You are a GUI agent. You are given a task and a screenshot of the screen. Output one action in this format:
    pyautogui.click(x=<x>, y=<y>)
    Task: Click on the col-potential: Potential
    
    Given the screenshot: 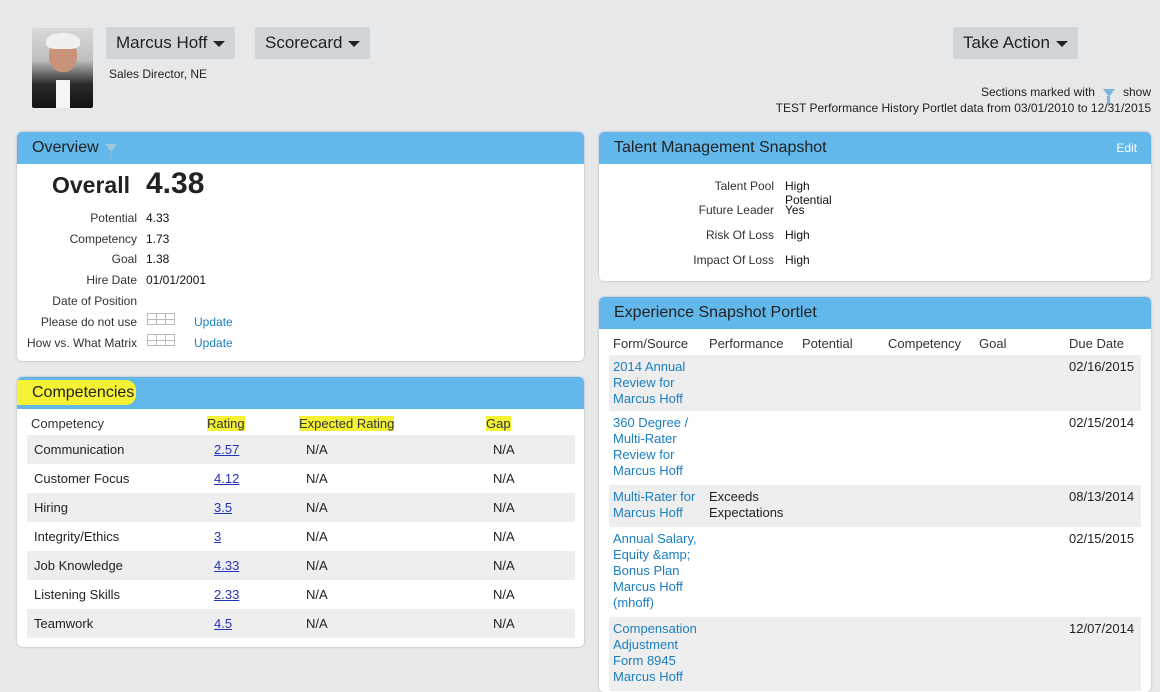 What is the action you would take?
    pyautogui.click(x=827, y=343)
    